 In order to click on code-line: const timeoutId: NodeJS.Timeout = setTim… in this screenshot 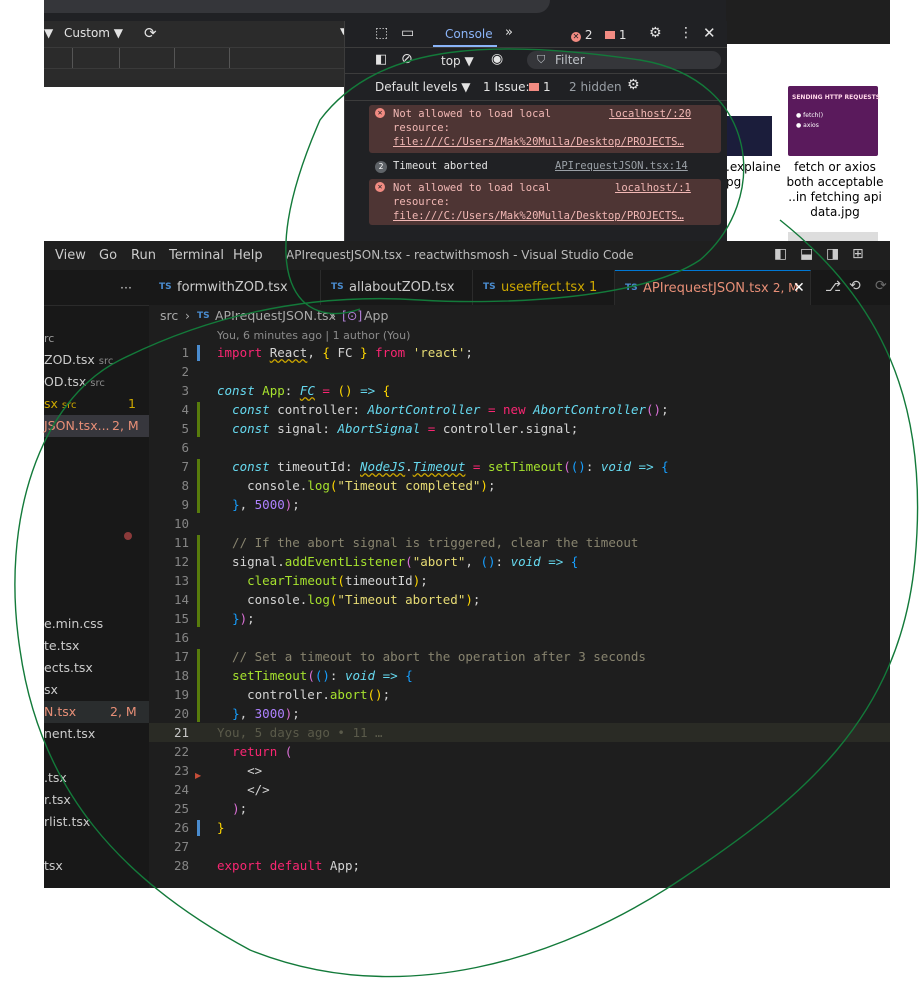, I will do `click(450, 466)`.